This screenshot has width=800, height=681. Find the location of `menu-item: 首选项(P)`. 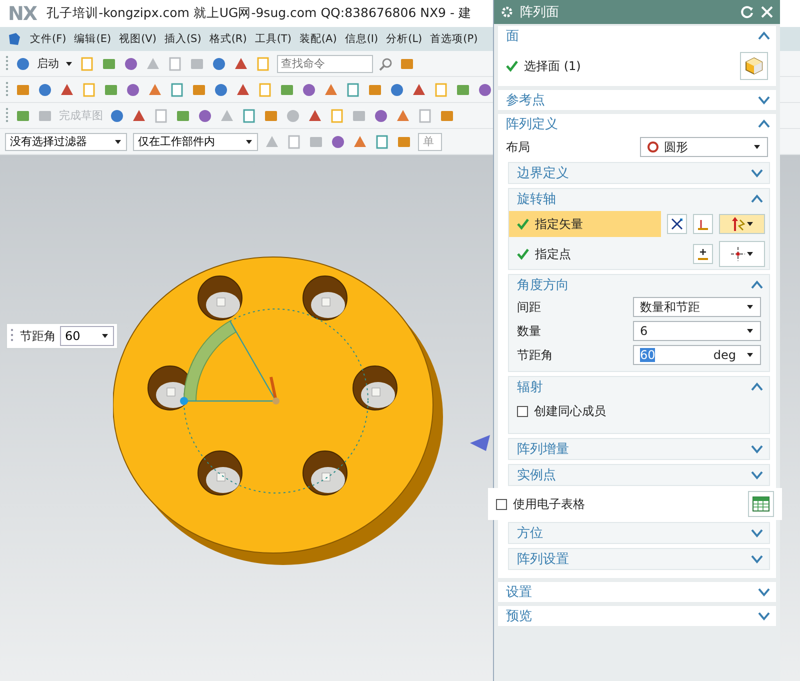

menu-item: 首选项(P) is located at coordinates (454, 39).